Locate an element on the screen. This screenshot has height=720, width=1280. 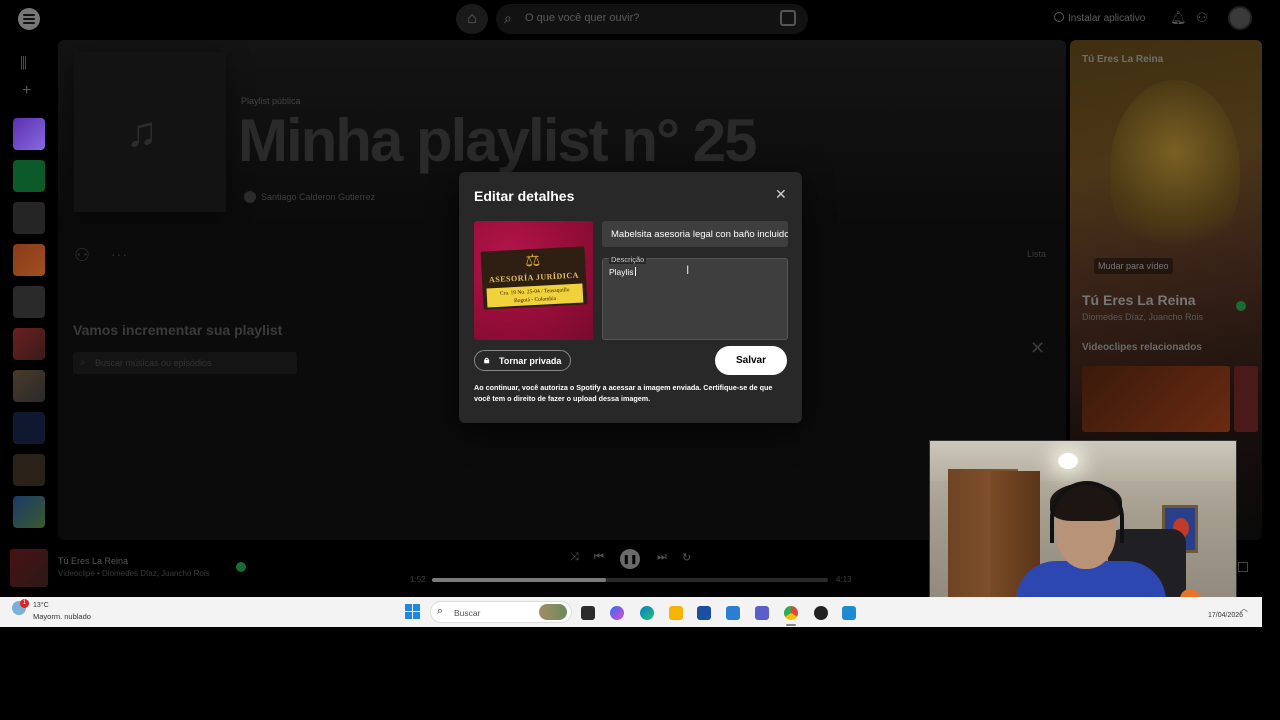
make-private-button: 🔒︎ Tornar privada is located at coordinates (522, 360).